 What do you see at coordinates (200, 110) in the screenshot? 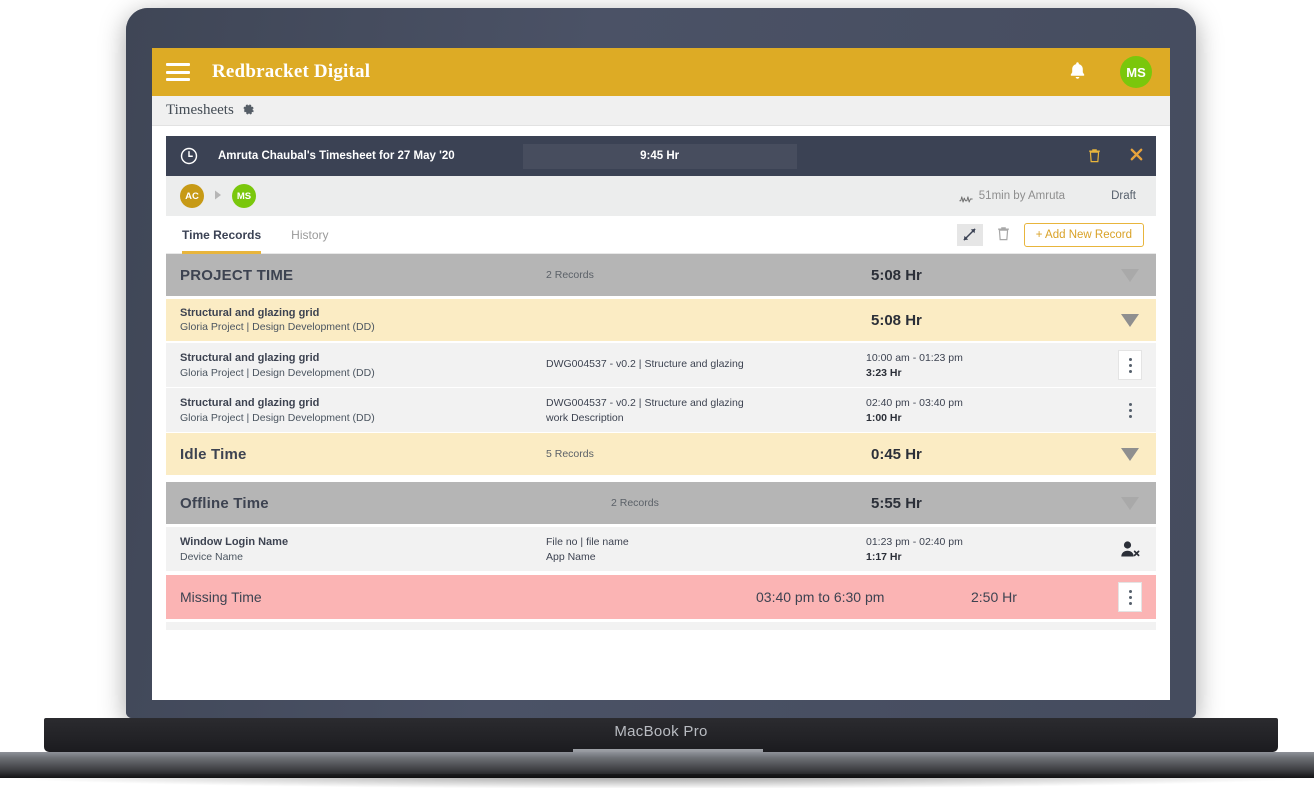
I see `breadcrumb-label: Timesheets` at bounding box center [200, 110].